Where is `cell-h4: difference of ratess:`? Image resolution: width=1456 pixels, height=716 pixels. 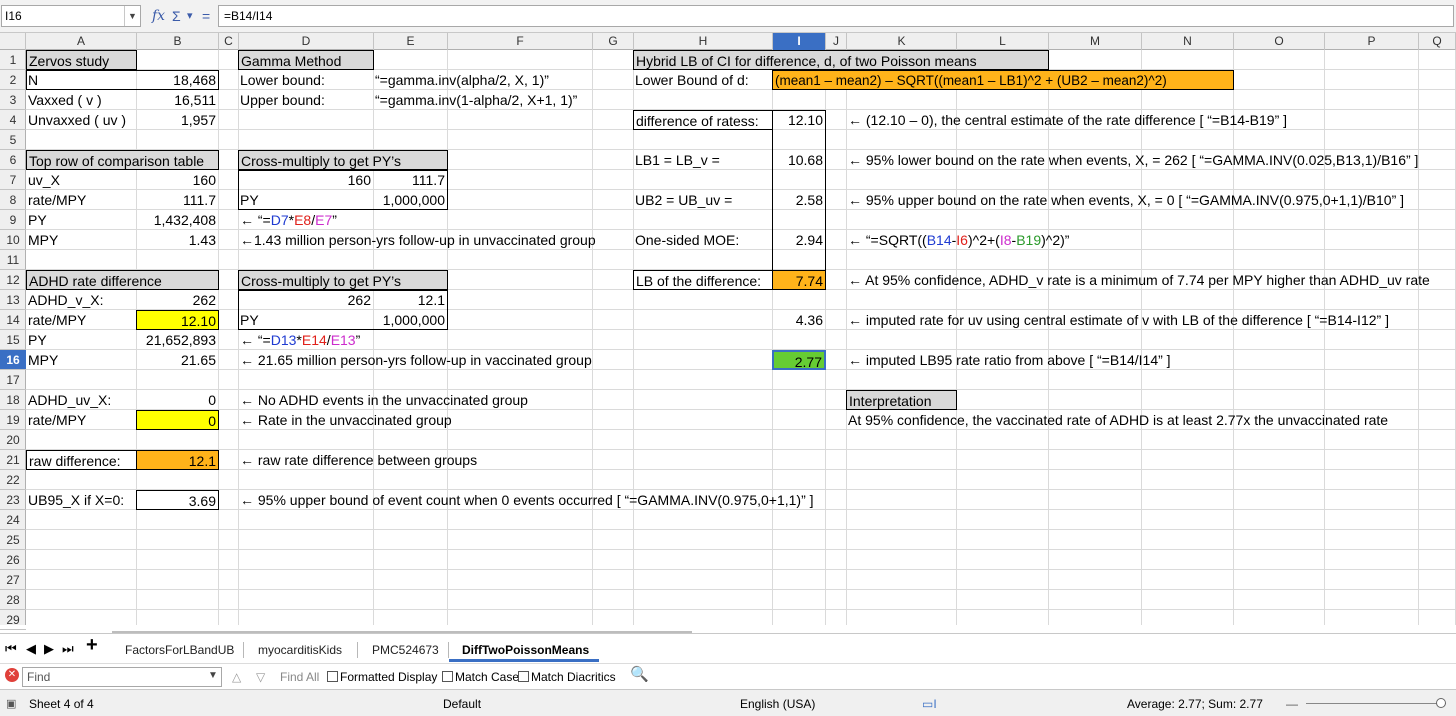
cell-h4: difference of ratess: is located at coordinates (703, 120).